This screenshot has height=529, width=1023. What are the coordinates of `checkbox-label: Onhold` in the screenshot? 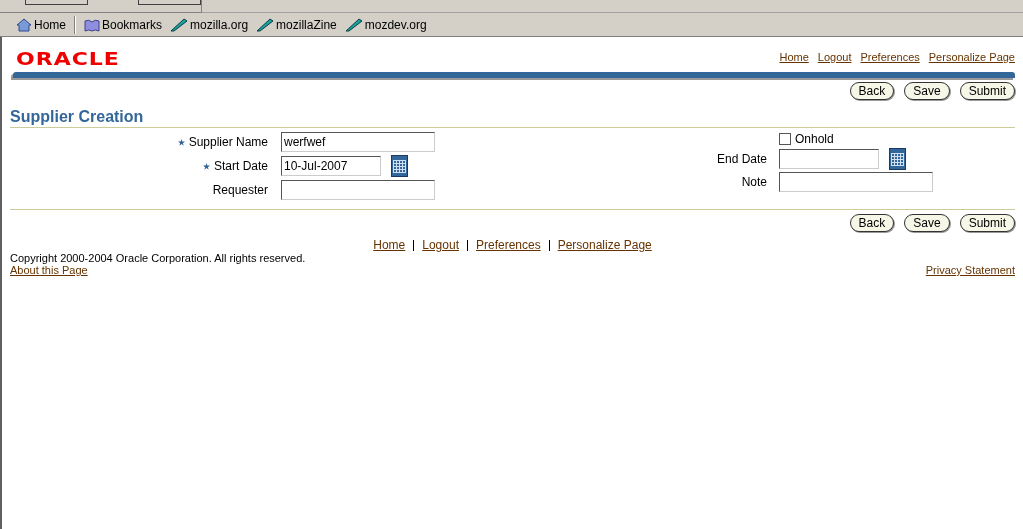 It's located at (814, 139).